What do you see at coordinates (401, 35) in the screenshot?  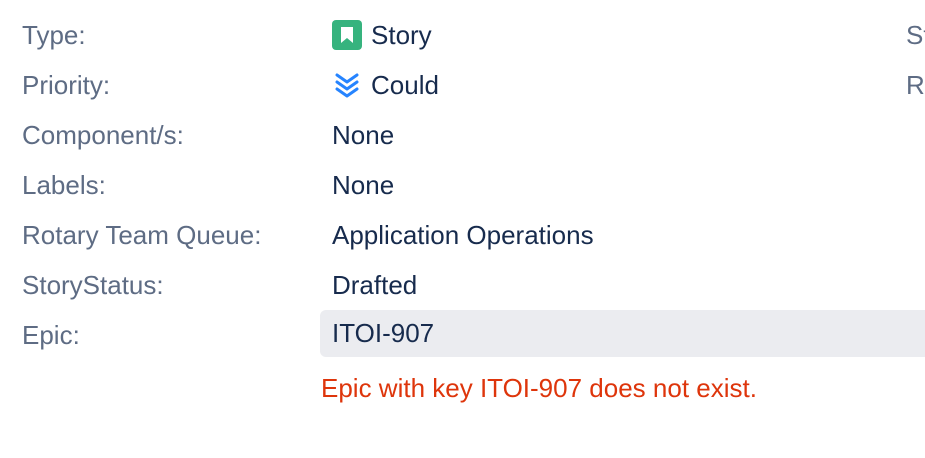 I see `type-value-text: Story` at bounding box center [401, 35].